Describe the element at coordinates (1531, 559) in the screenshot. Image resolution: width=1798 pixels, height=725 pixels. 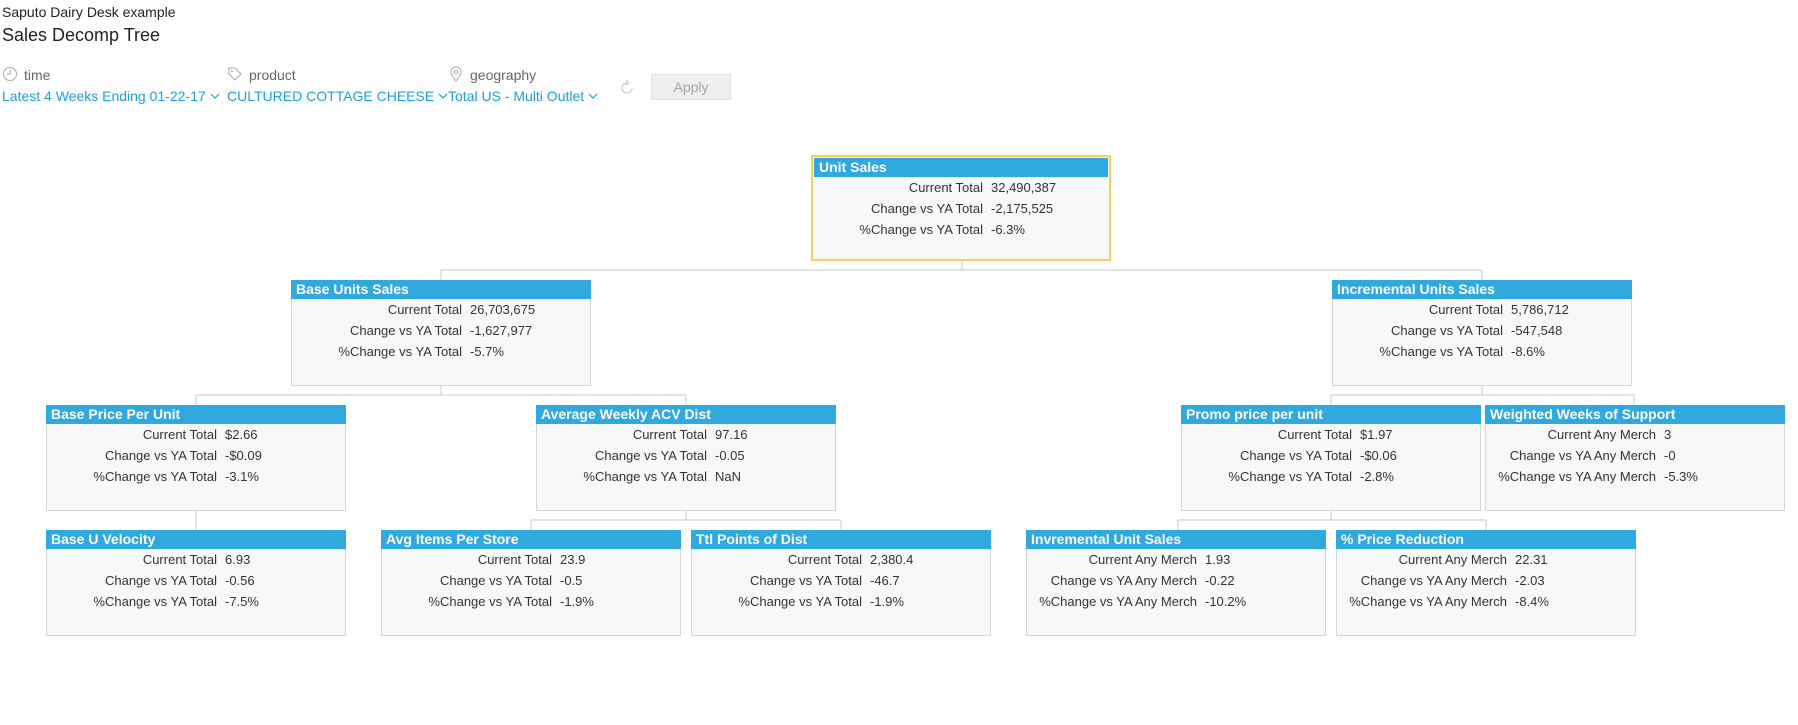
I see `node-row-value: 22.31` at that location.